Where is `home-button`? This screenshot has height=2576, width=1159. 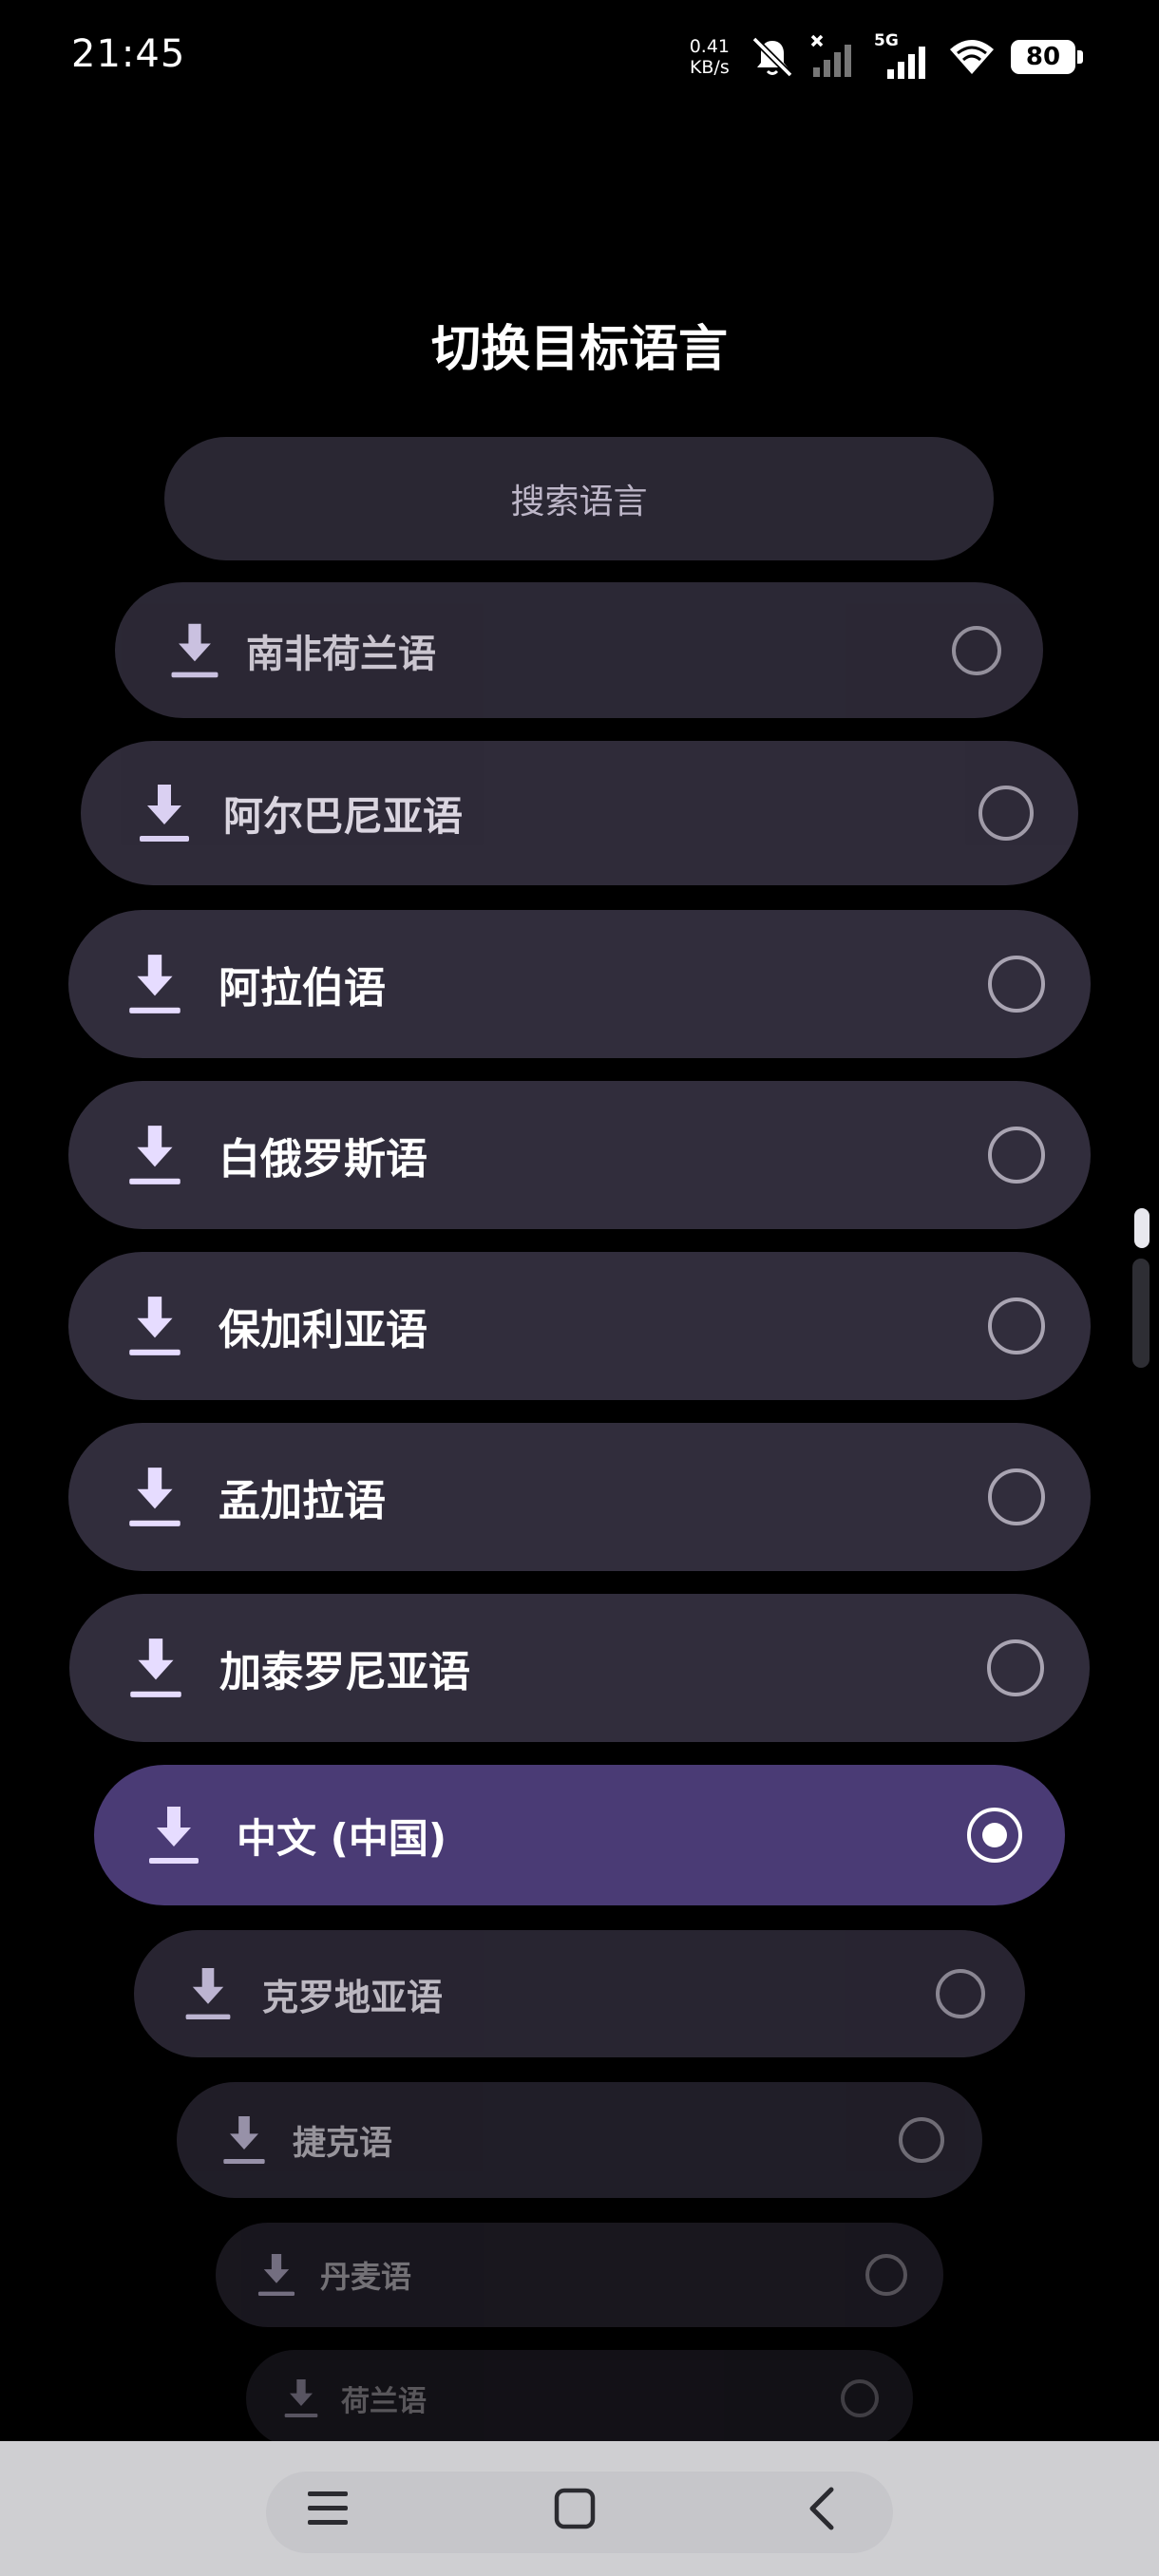 home-button is located at coordinates (575, 2508).